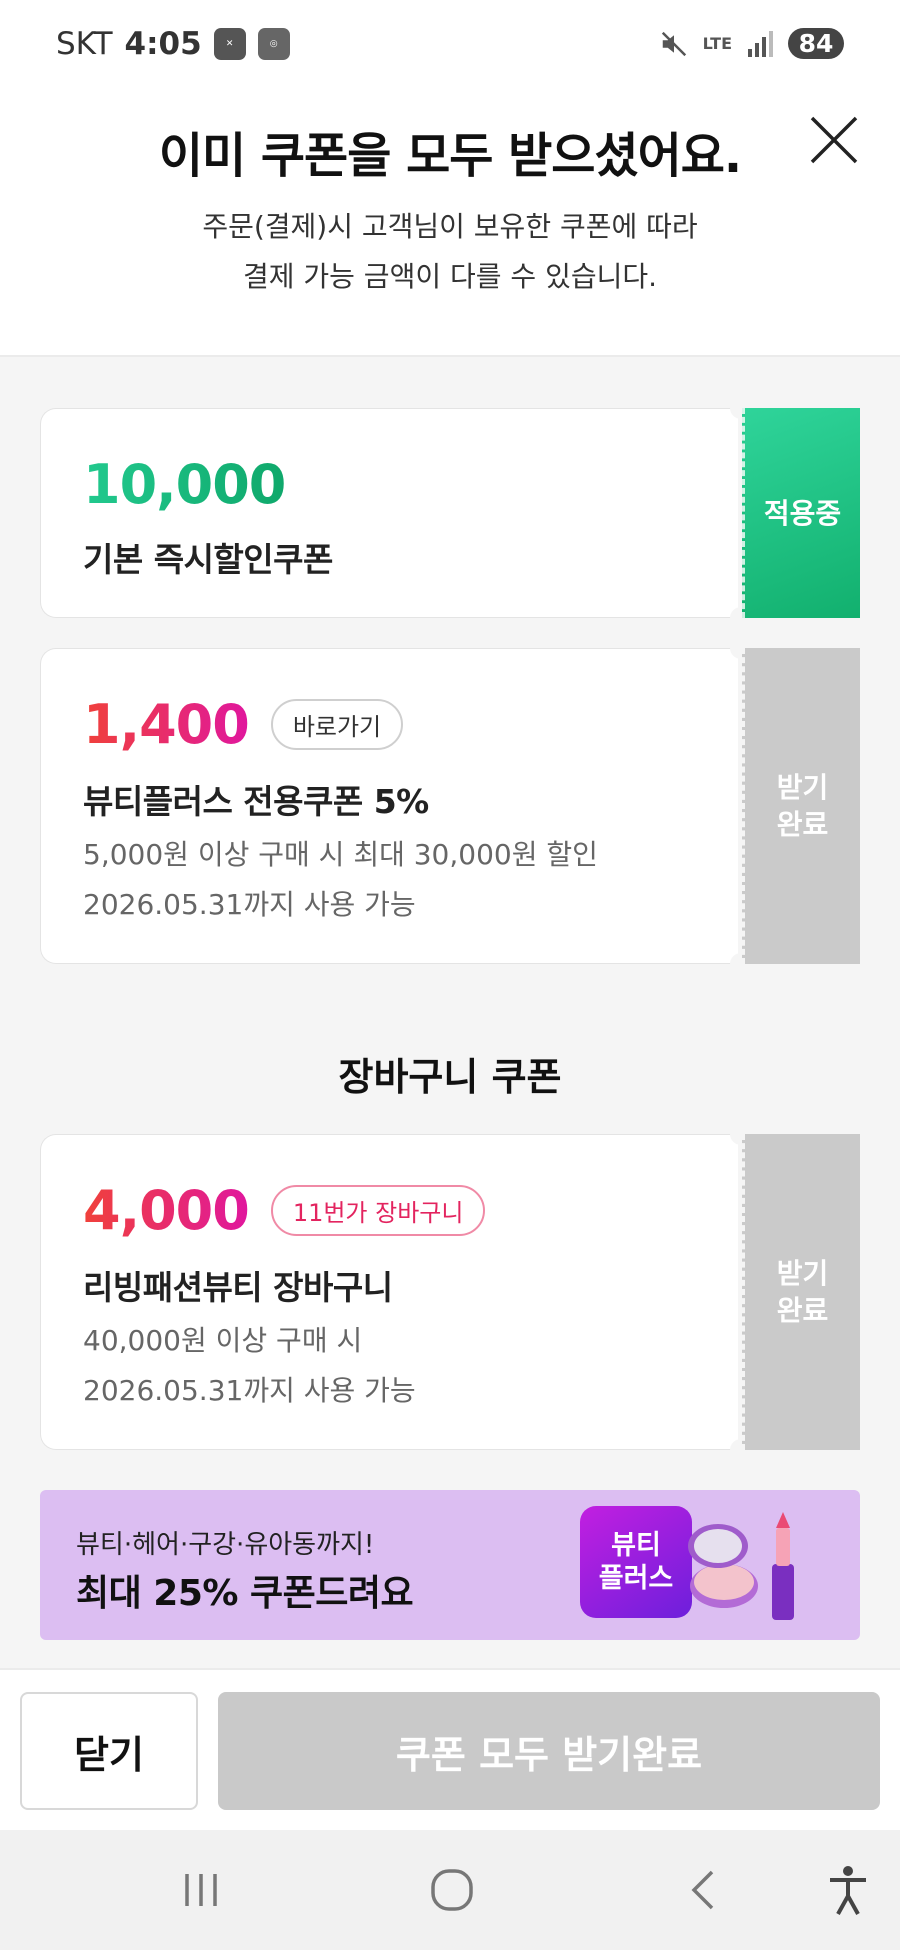  I want to click on coupon-condition: 40,000원 이상 구매 시, so click(223, 1340).